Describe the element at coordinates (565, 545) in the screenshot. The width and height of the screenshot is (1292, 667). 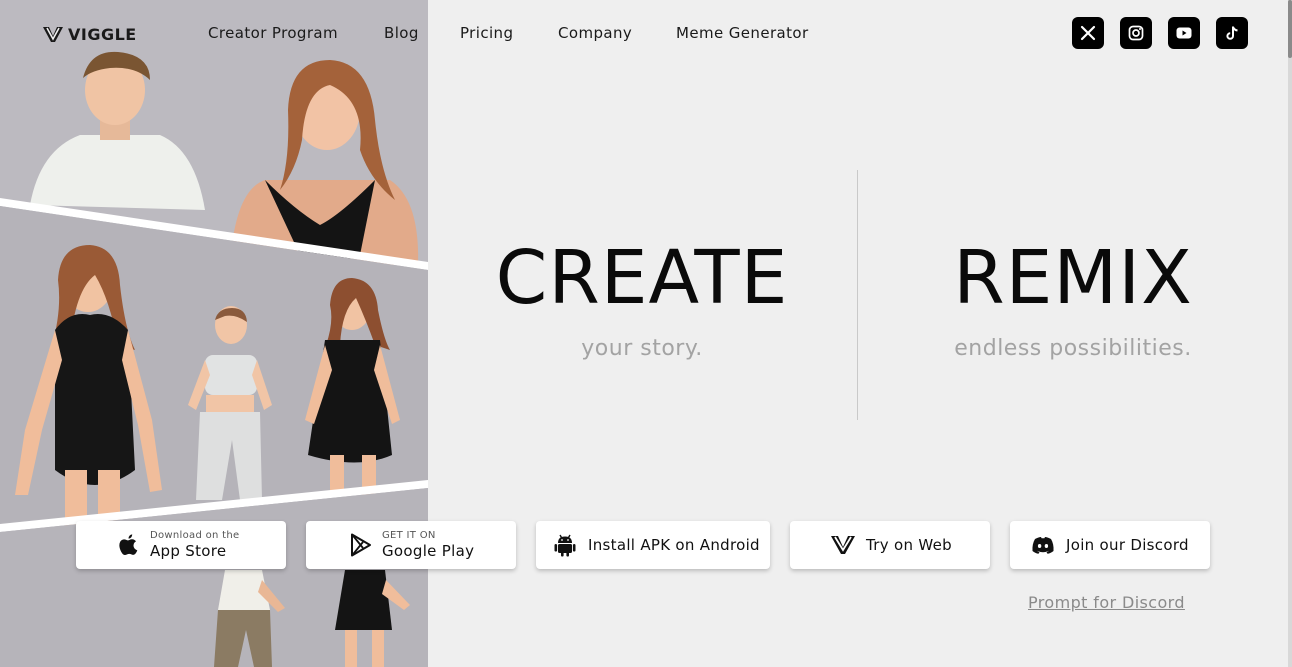
I see `android-icon` at that location.